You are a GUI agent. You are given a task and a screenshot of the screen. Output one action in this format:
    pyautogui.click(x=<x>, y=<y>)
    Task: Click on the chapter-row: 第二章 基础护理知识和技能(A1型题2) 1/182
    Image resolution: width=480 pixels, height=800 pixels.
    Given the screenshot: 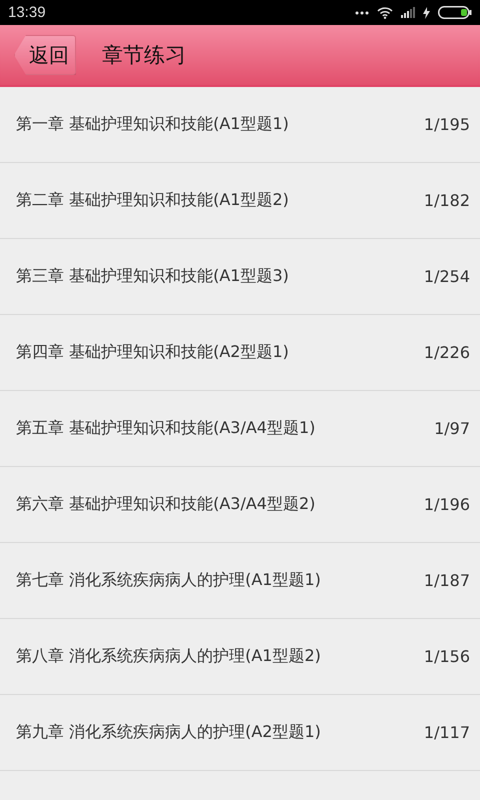 What is the action you would take?
    pyautogui.click(x=240, y=201)
    